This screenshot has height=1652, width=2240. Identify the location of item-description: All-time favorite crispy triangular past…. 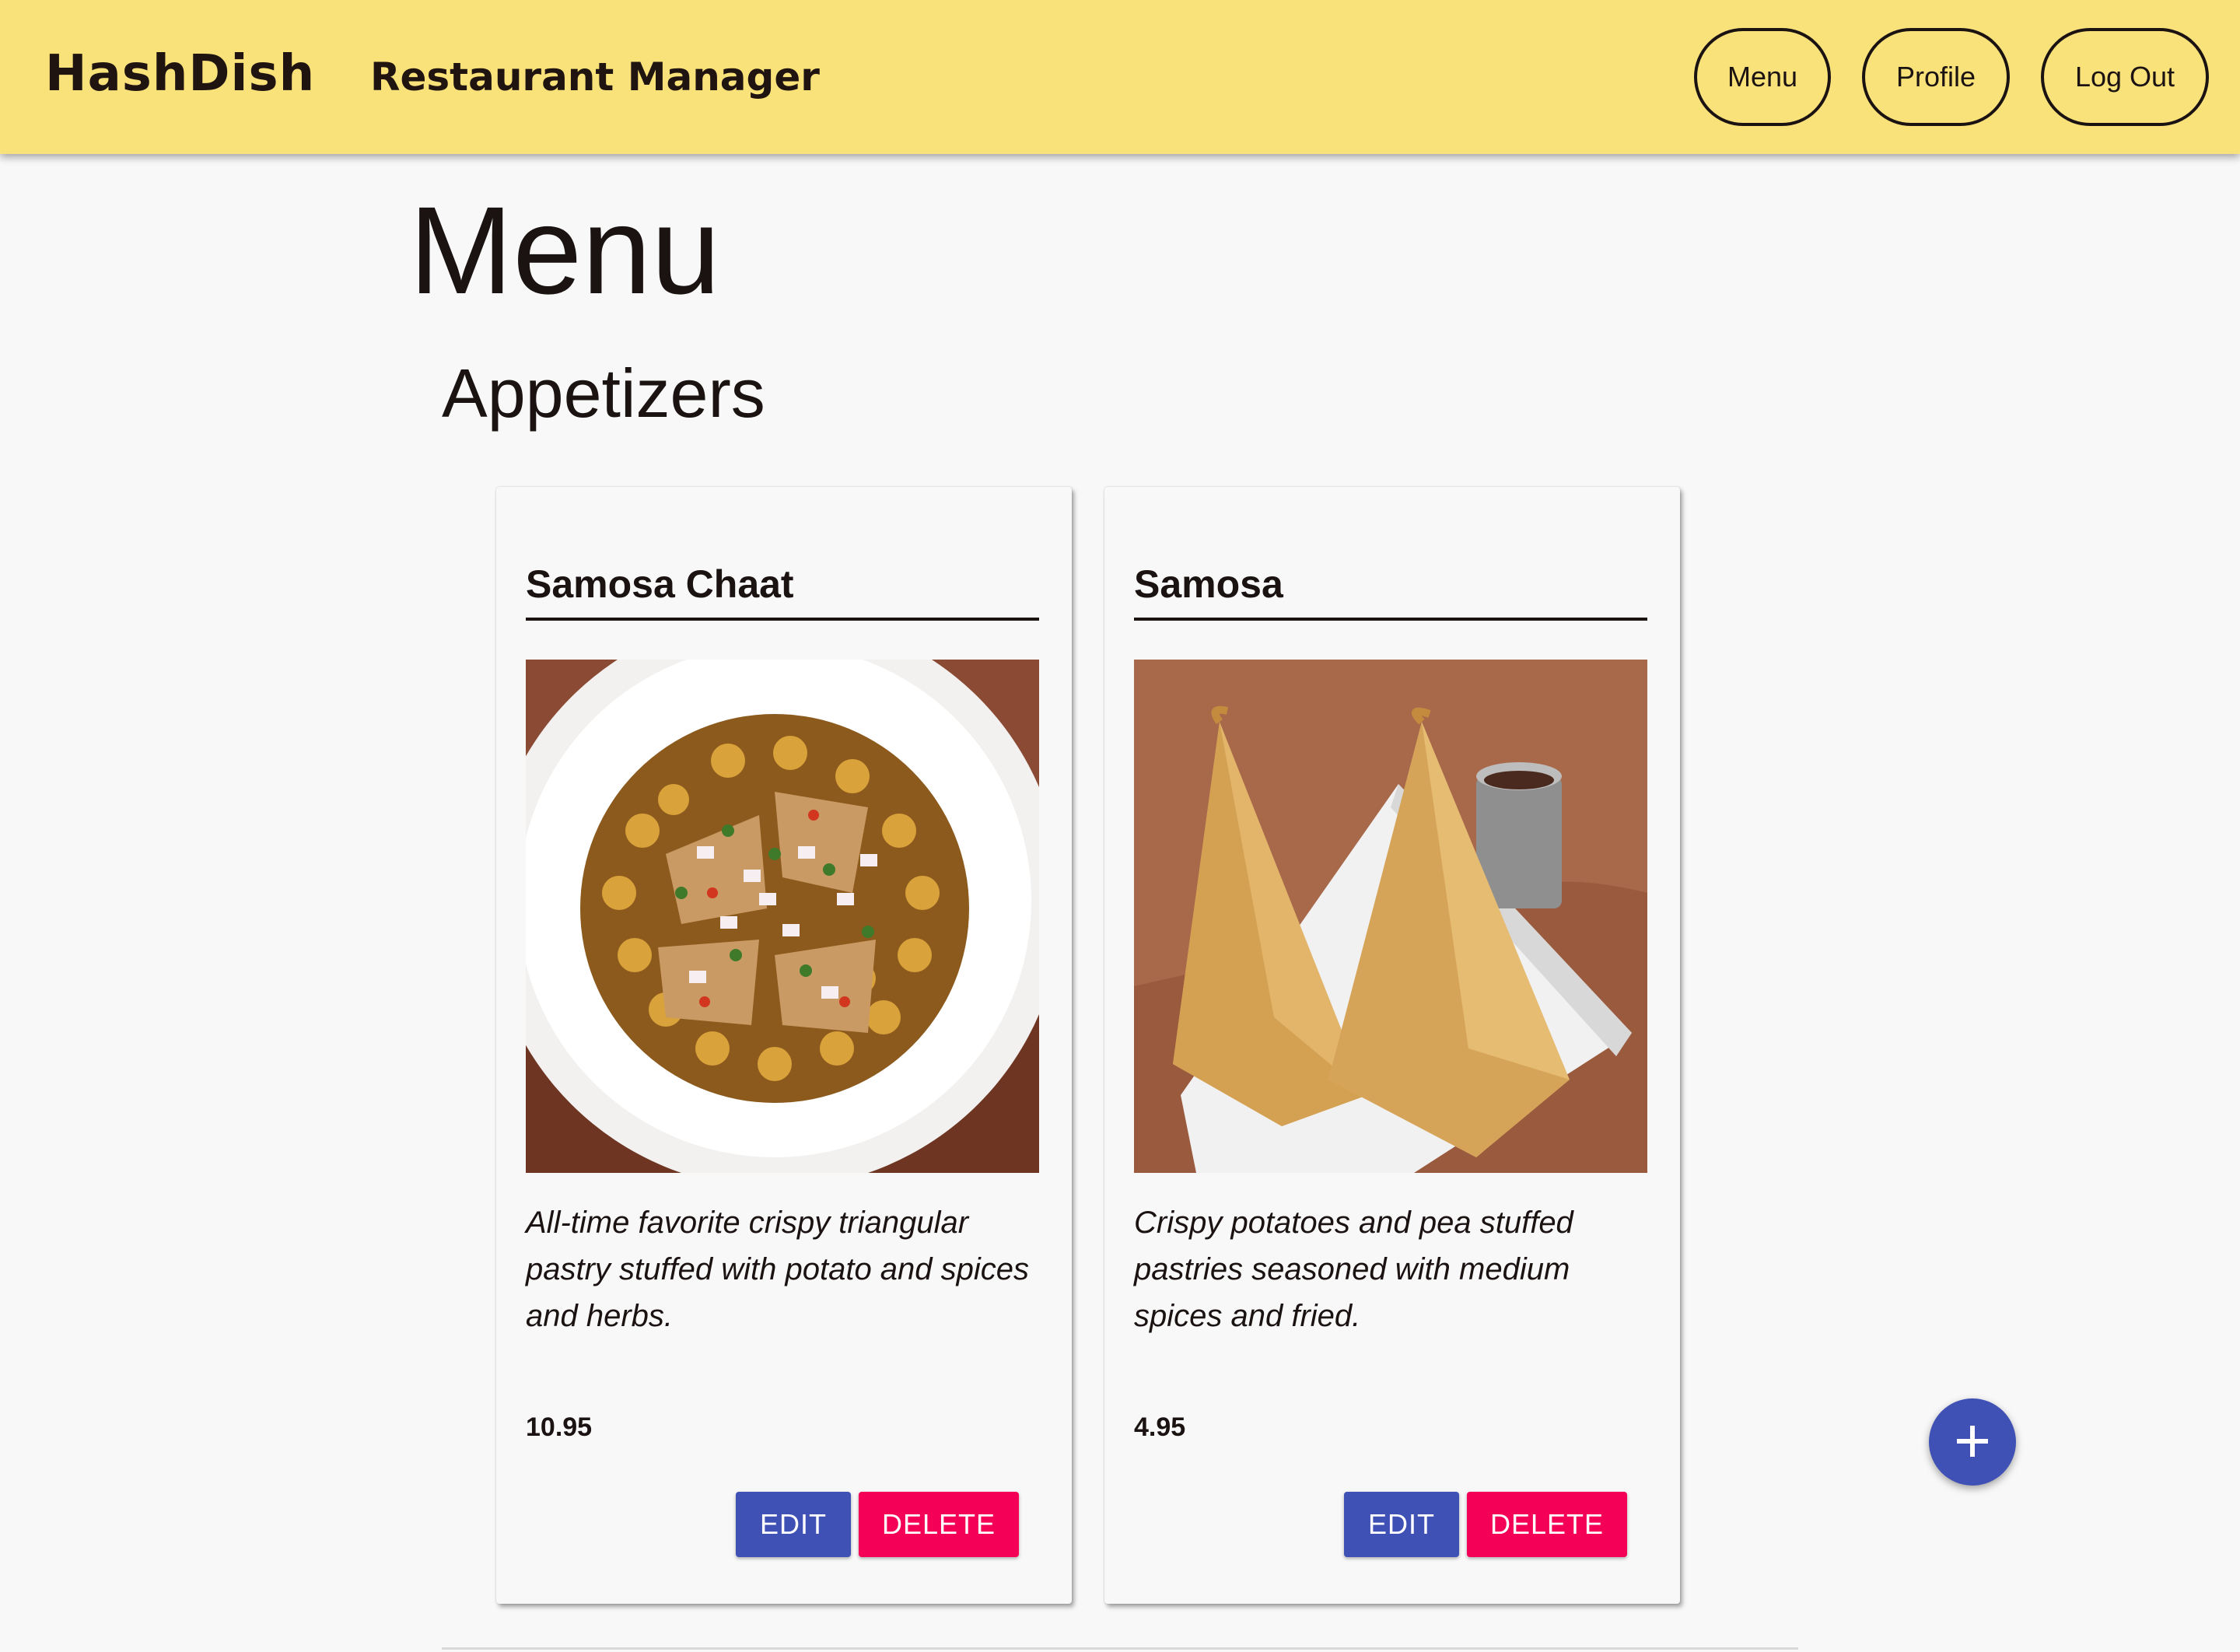
(778, 1269).